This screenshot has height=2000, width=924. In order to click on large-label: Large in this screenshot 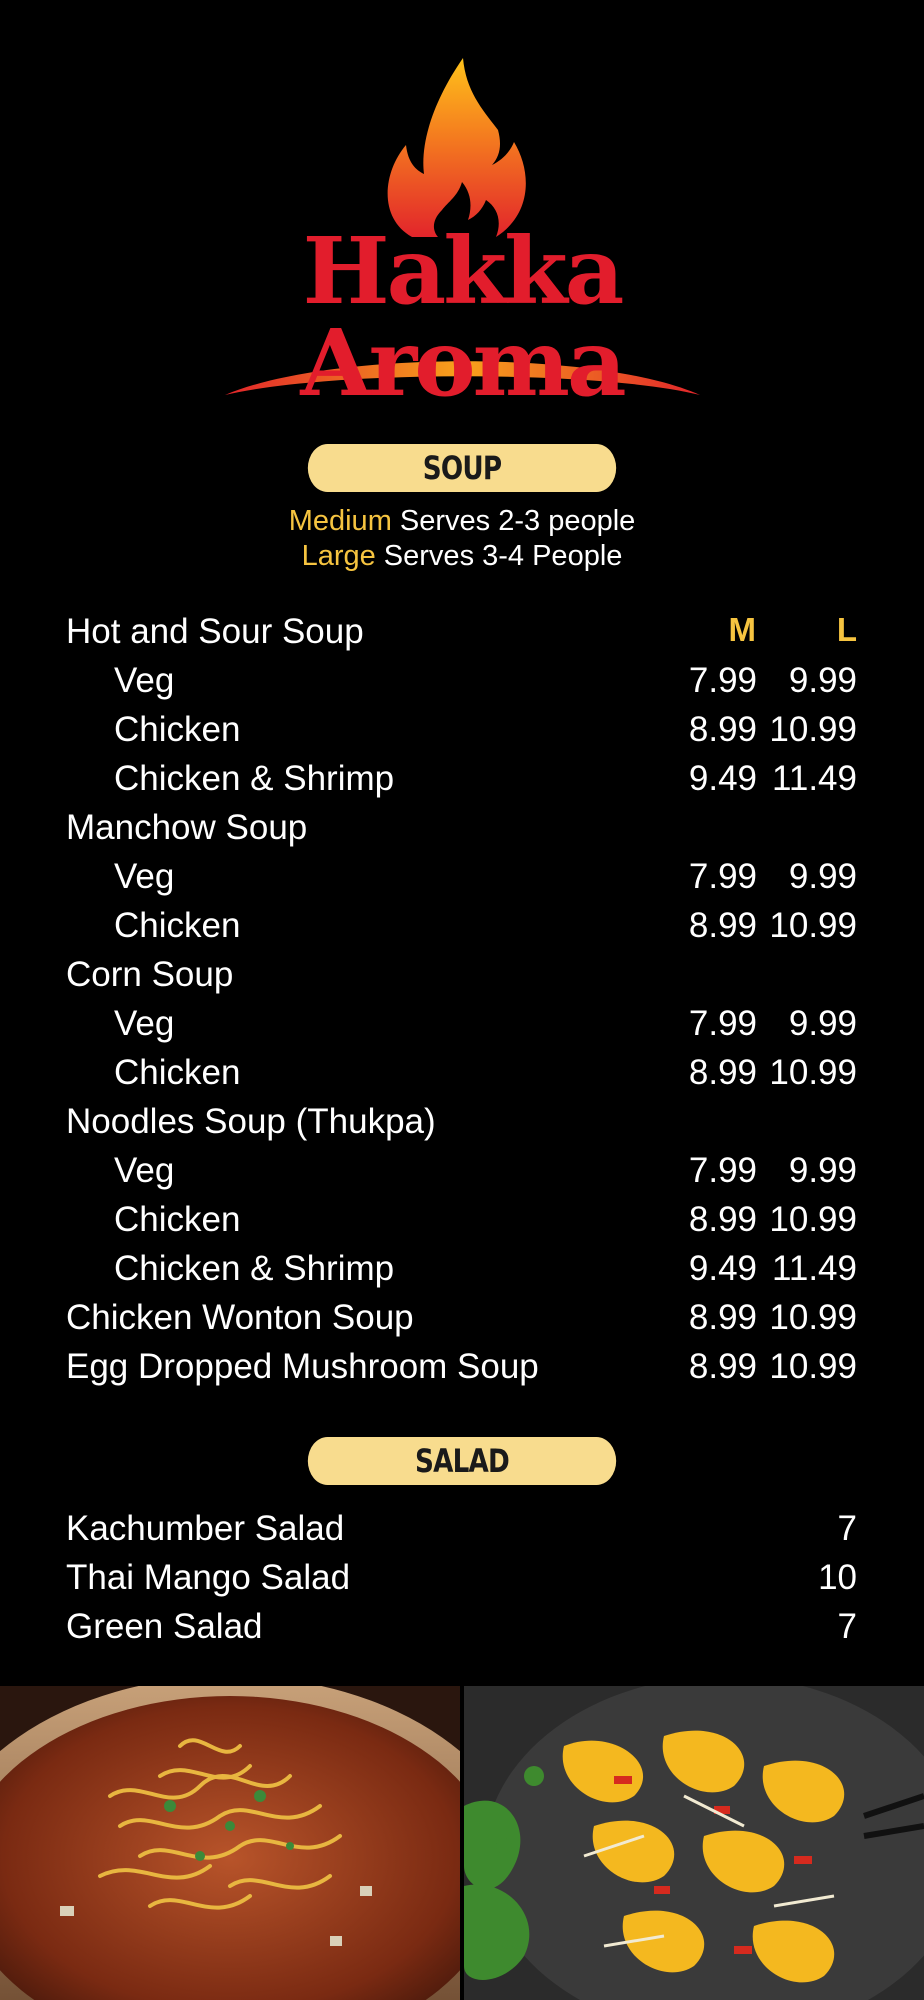, I will do `click(338, 556)`.